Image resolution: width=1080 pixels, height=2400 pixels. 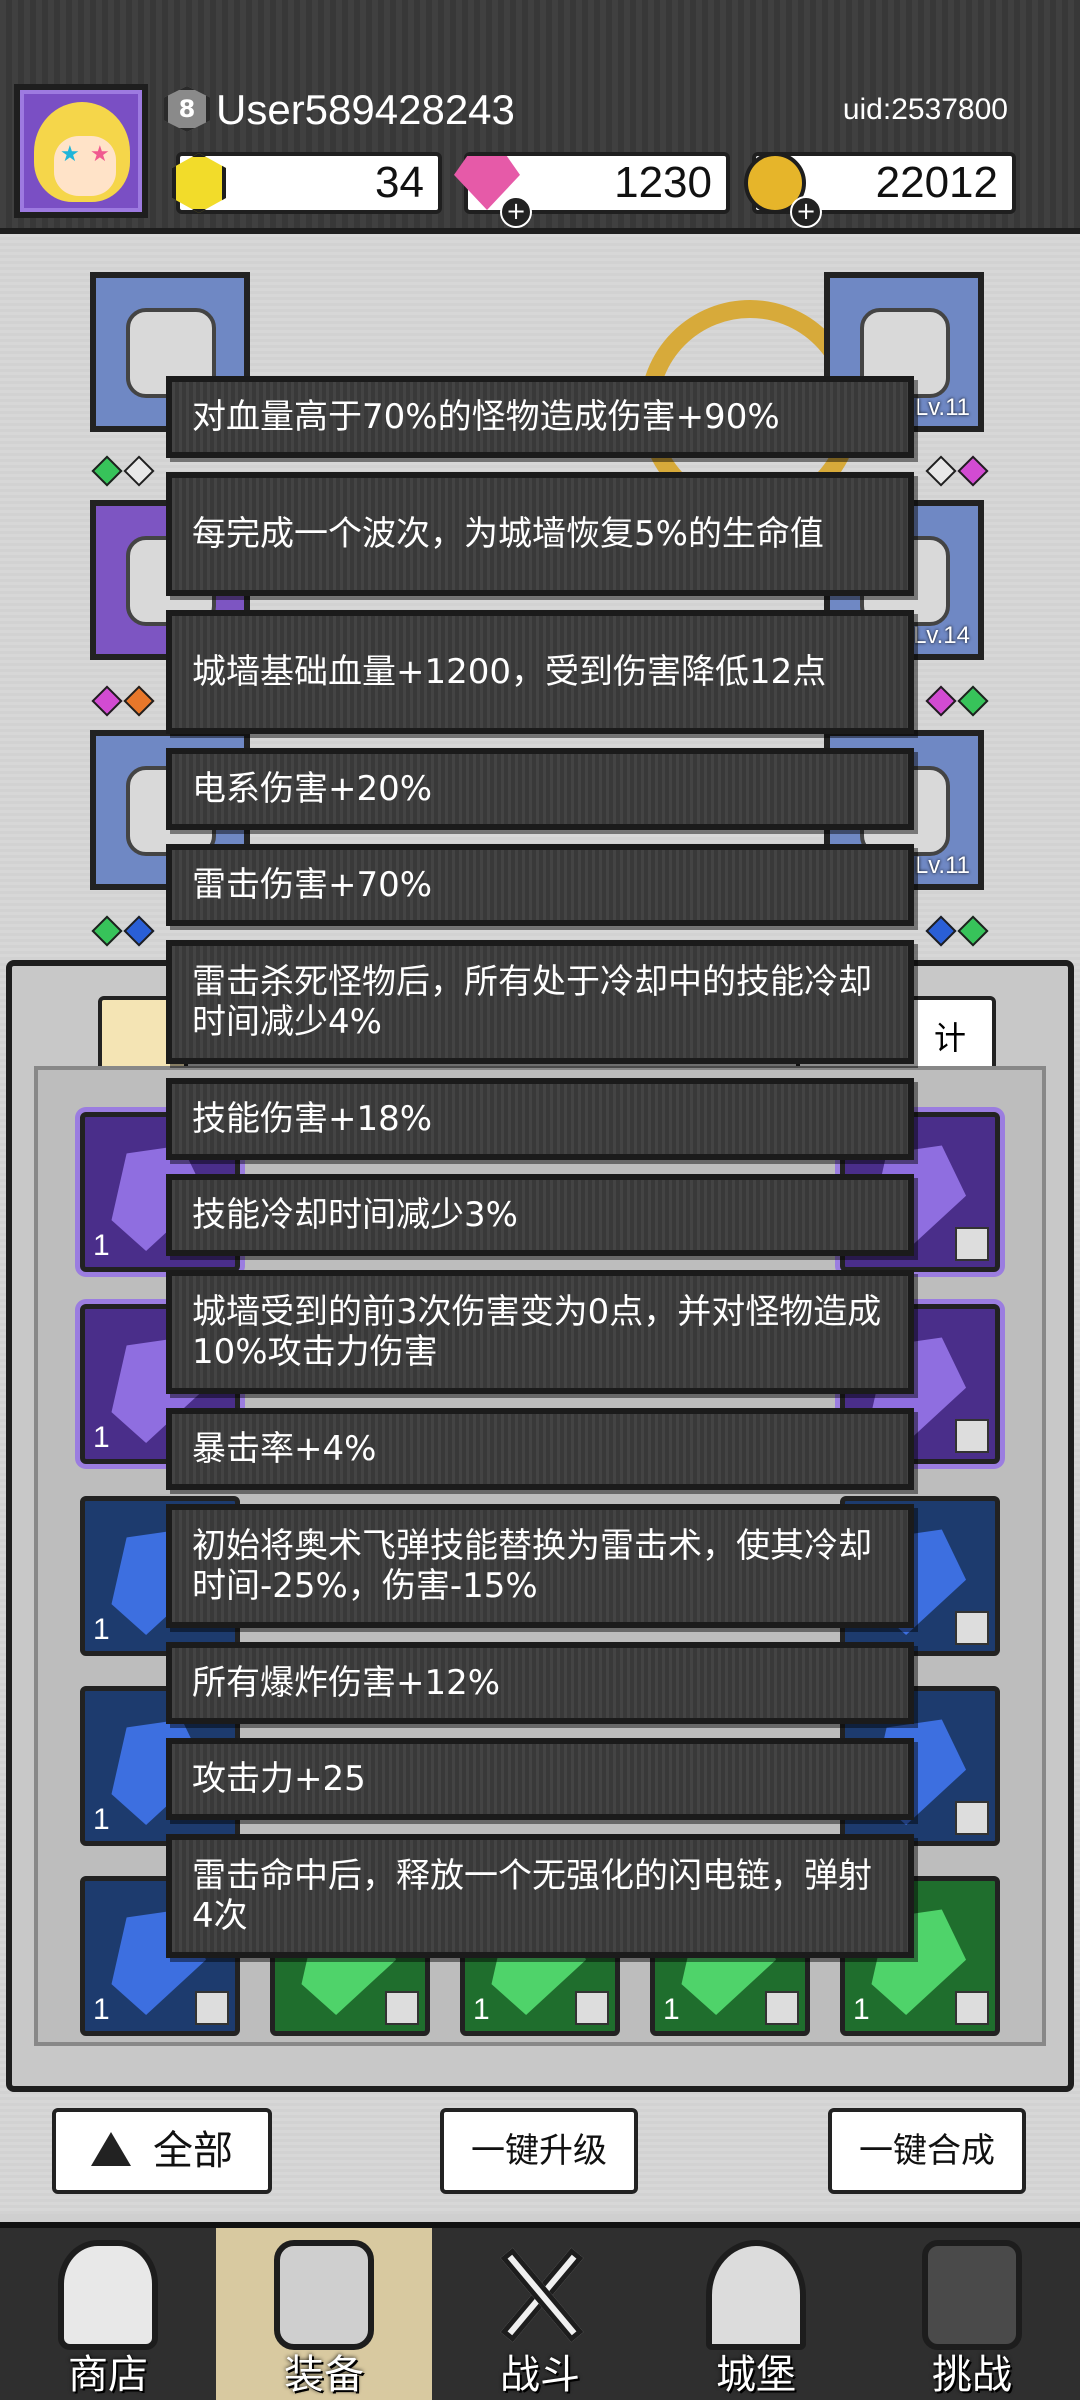 I want to click on skill-bonus-item: 城墙基础血量+1200，受到伤害降低12点, so click(x=540, y=672).